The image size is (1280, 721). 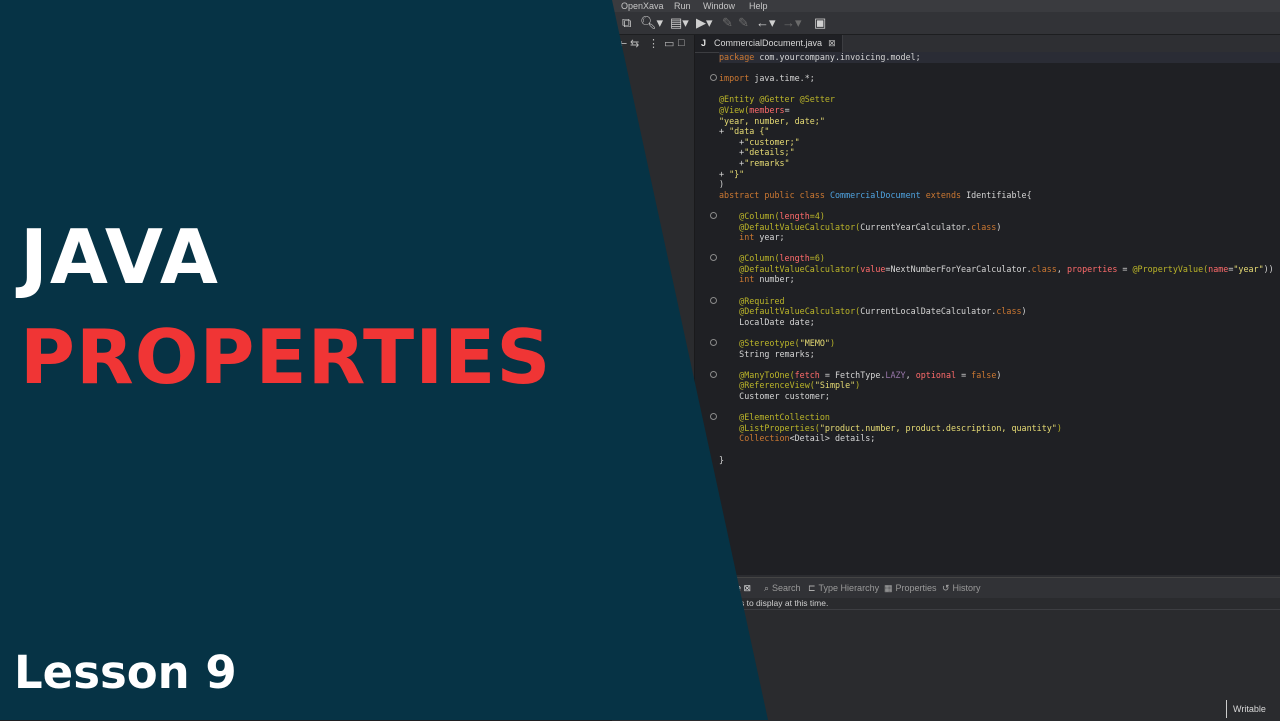 What do you see at coordinates (784, 603) in the screenshot?
I see `panel-message: s to display at this time.` at bounding box center [784, 603].